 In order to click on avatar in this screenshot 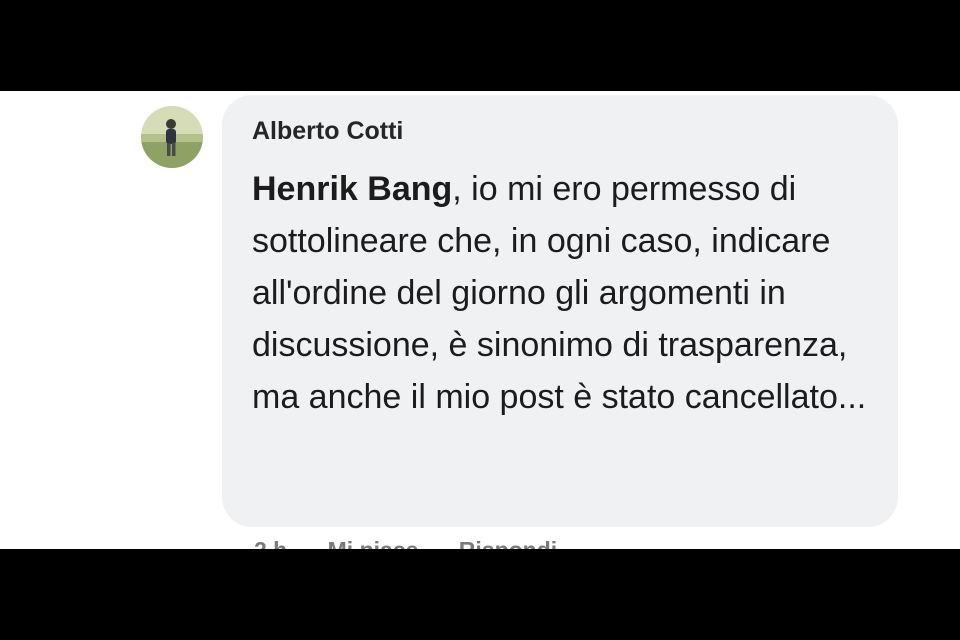, I will do `click(172, 137)`.